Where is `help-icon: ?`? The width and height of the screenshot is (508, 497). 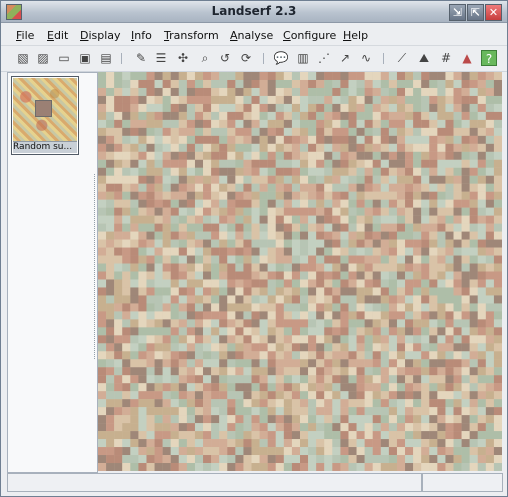 help-icon: ? is located at coordinates (489, 58).